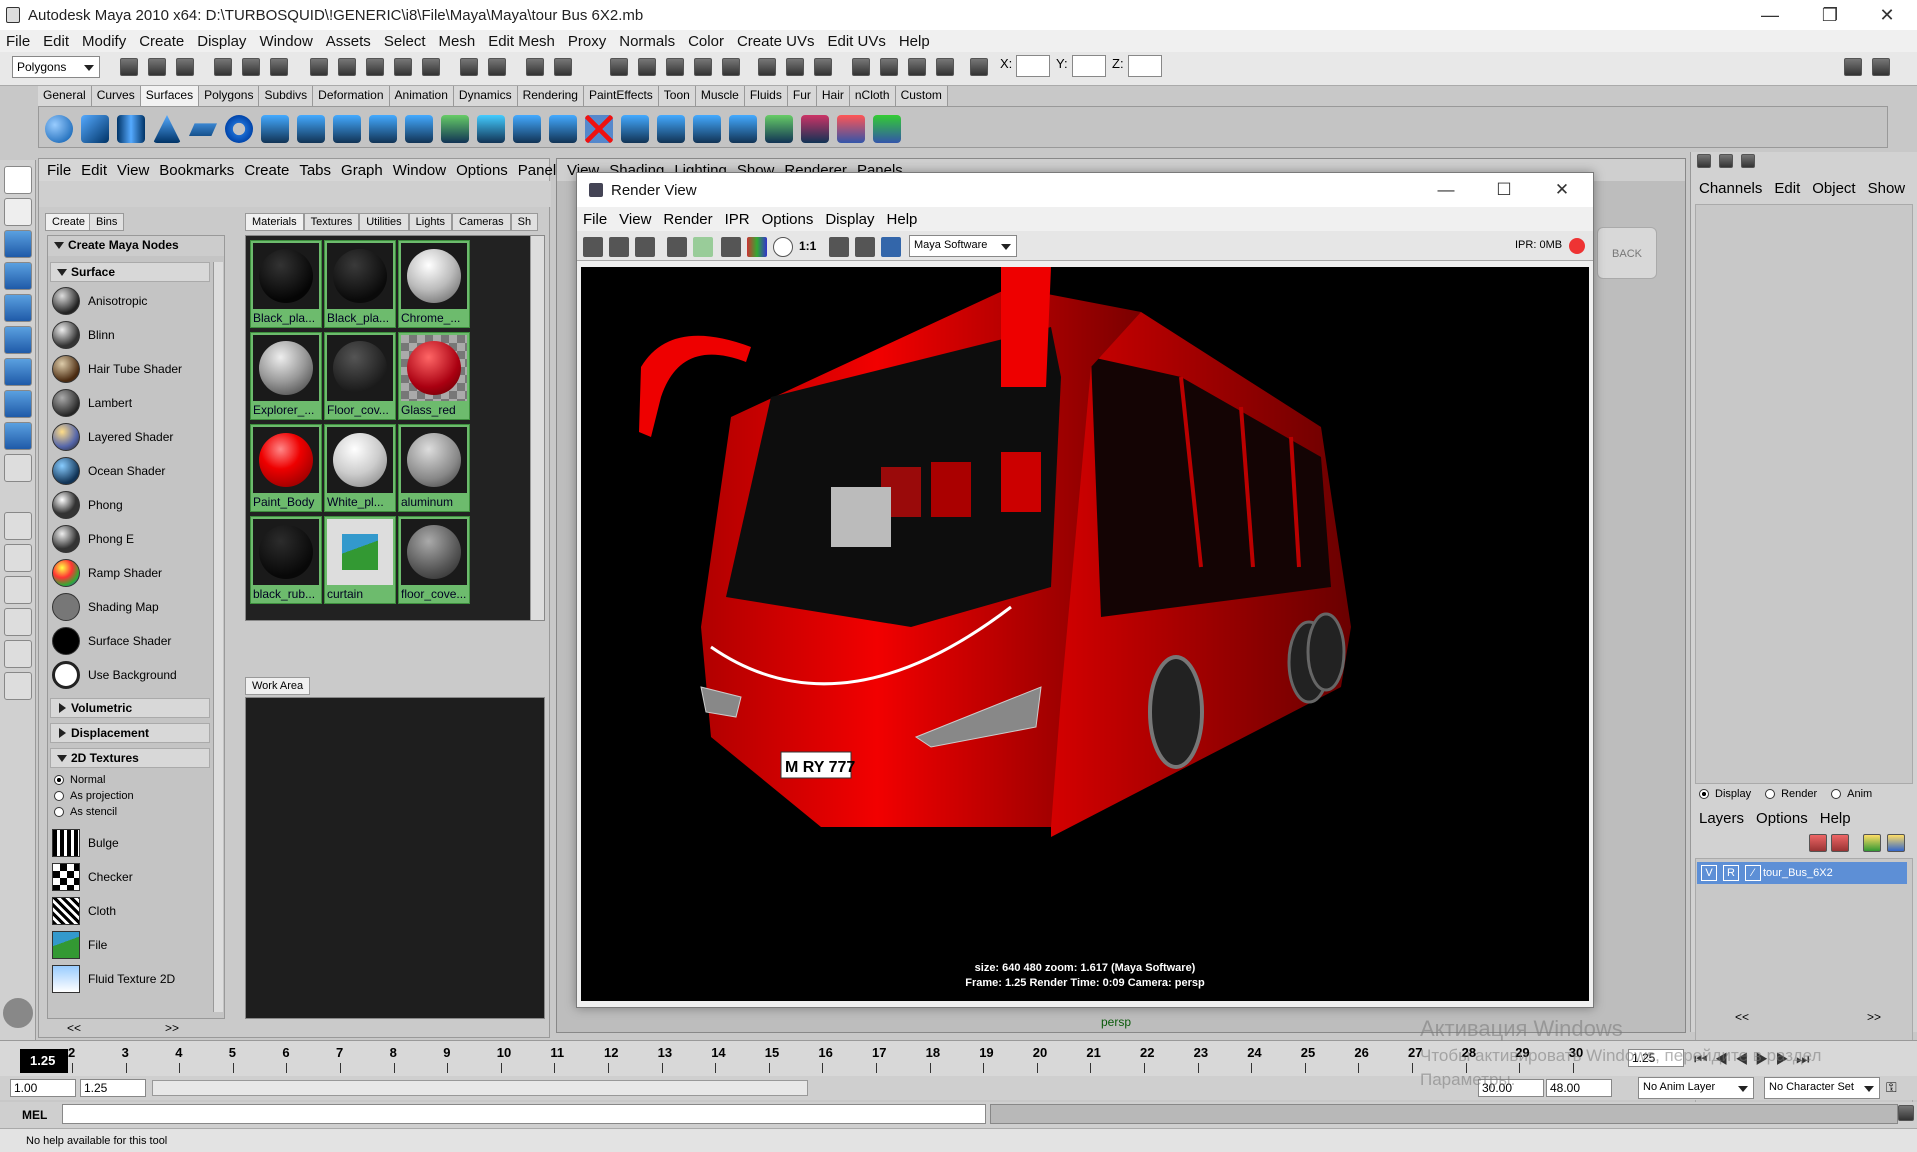  I want to click on create-list-scrollbar, so click(218, 637).